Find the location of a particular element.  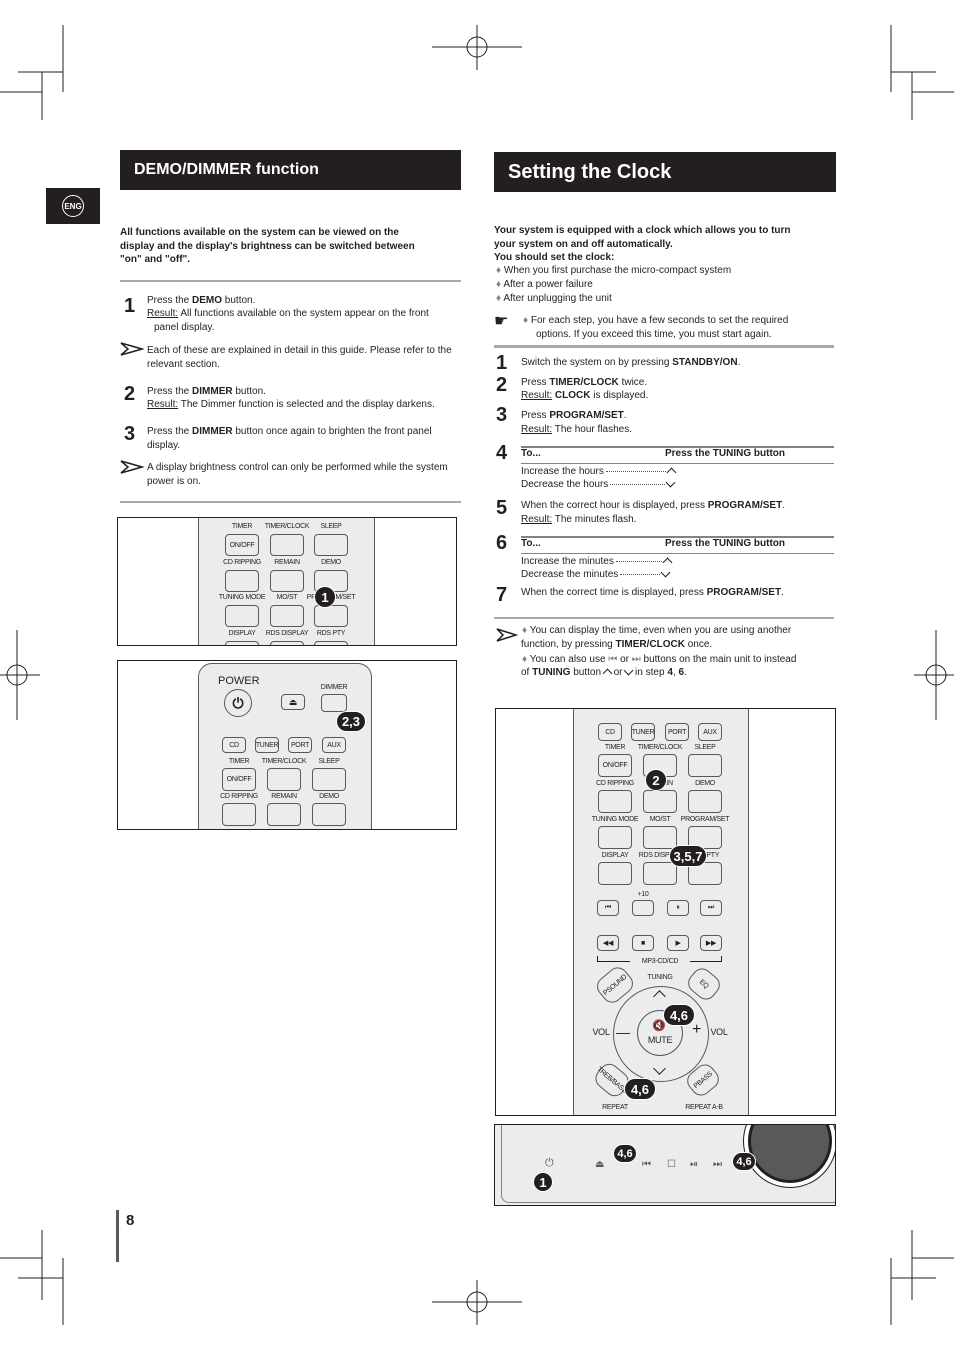

eject-button: ⏏ is located at coordinates (293, 702).